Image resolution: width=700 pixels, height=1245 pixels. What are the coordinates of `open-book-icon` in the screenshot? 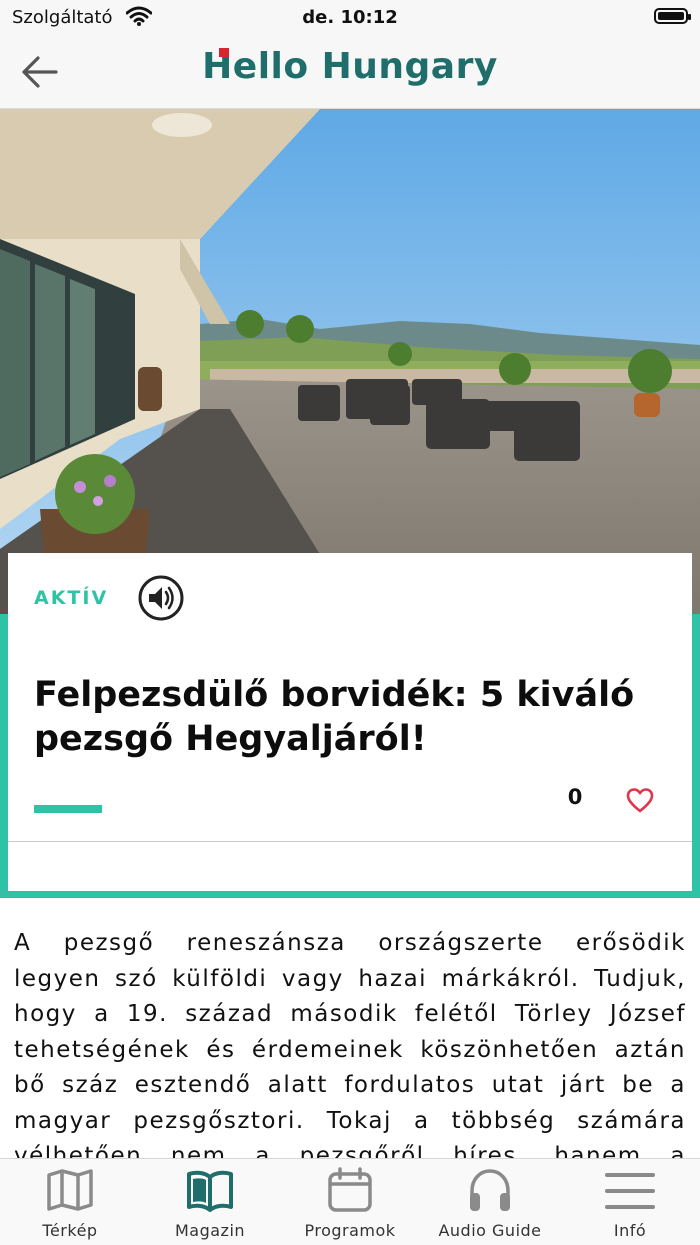 It's located at (210, 1191).